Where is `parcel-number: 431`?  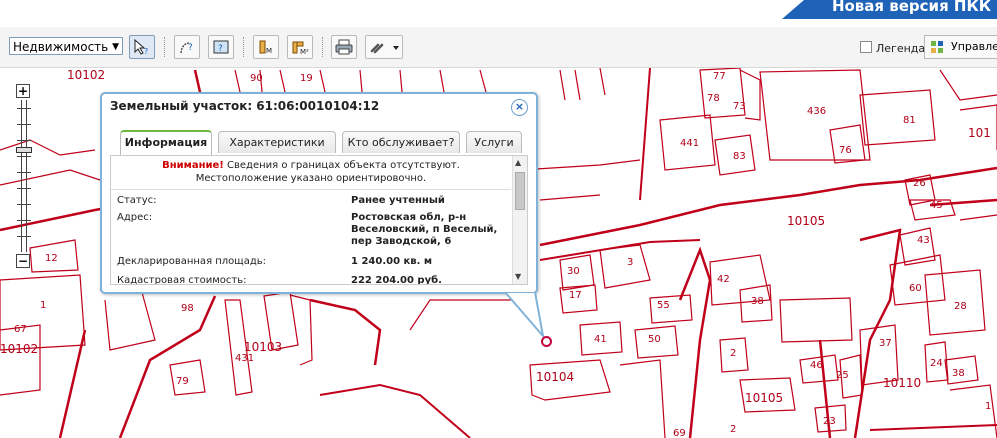 parcel-number: 431 is located at coordinates (245, 358).